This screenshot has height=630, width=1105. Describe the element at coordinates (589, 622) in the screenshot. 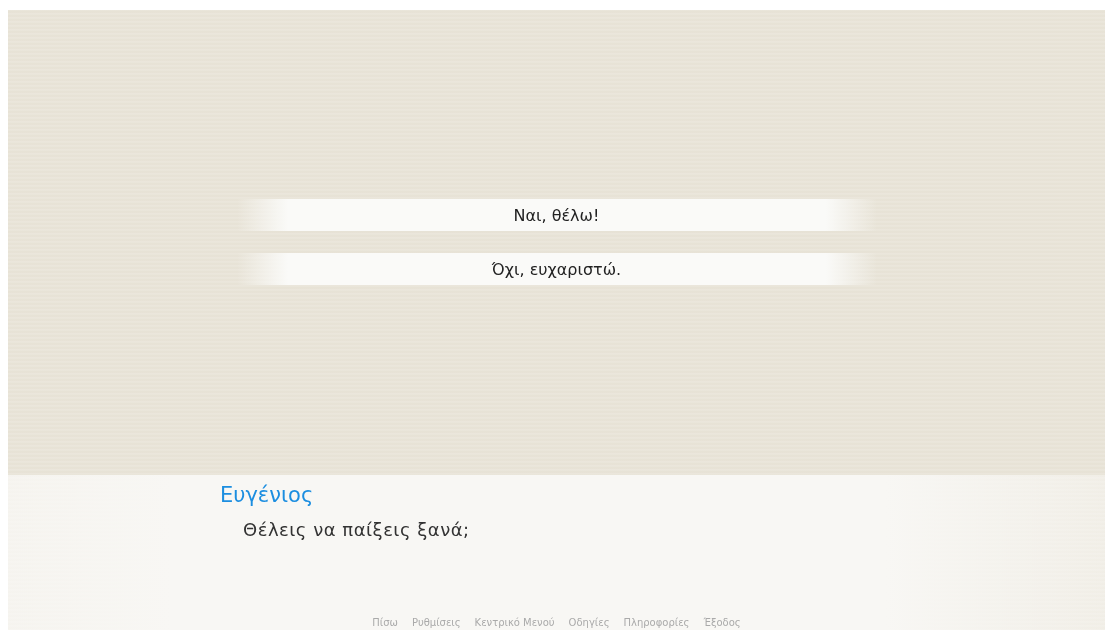

I see `quick-menu-item: Οδηγίες` at that location.